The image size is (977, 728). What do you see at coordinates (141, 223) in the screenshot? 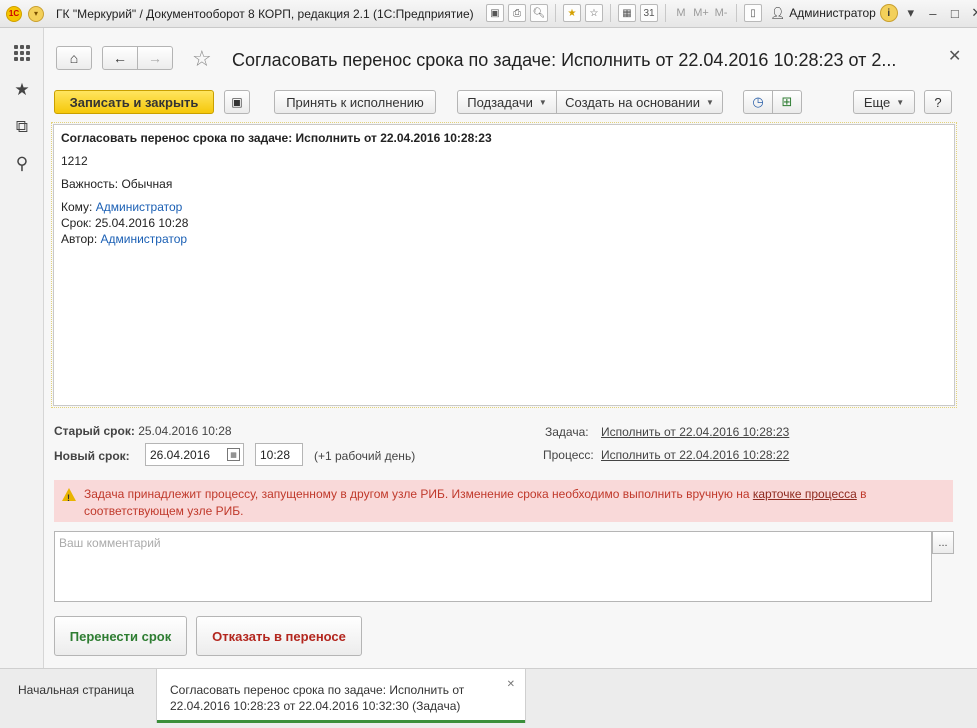
I see `deadline-value: 25.04.2016 10:28` at bounding box center [141, 223].